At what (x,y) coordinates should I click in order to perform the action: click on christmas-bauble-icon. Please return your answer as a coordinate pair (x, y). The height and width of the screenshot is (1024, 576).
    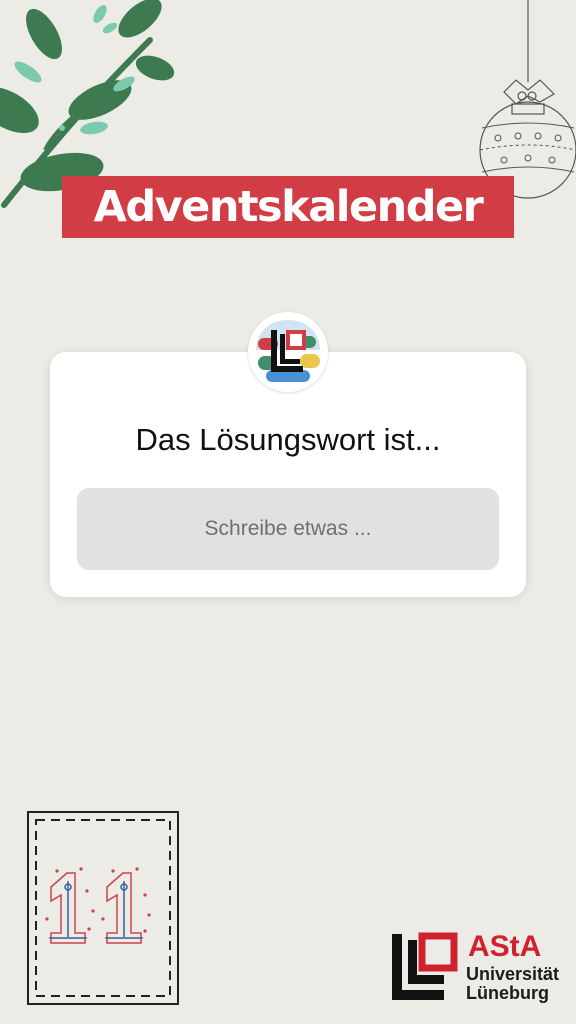
    Looking at the image, I should click on (527, 99).